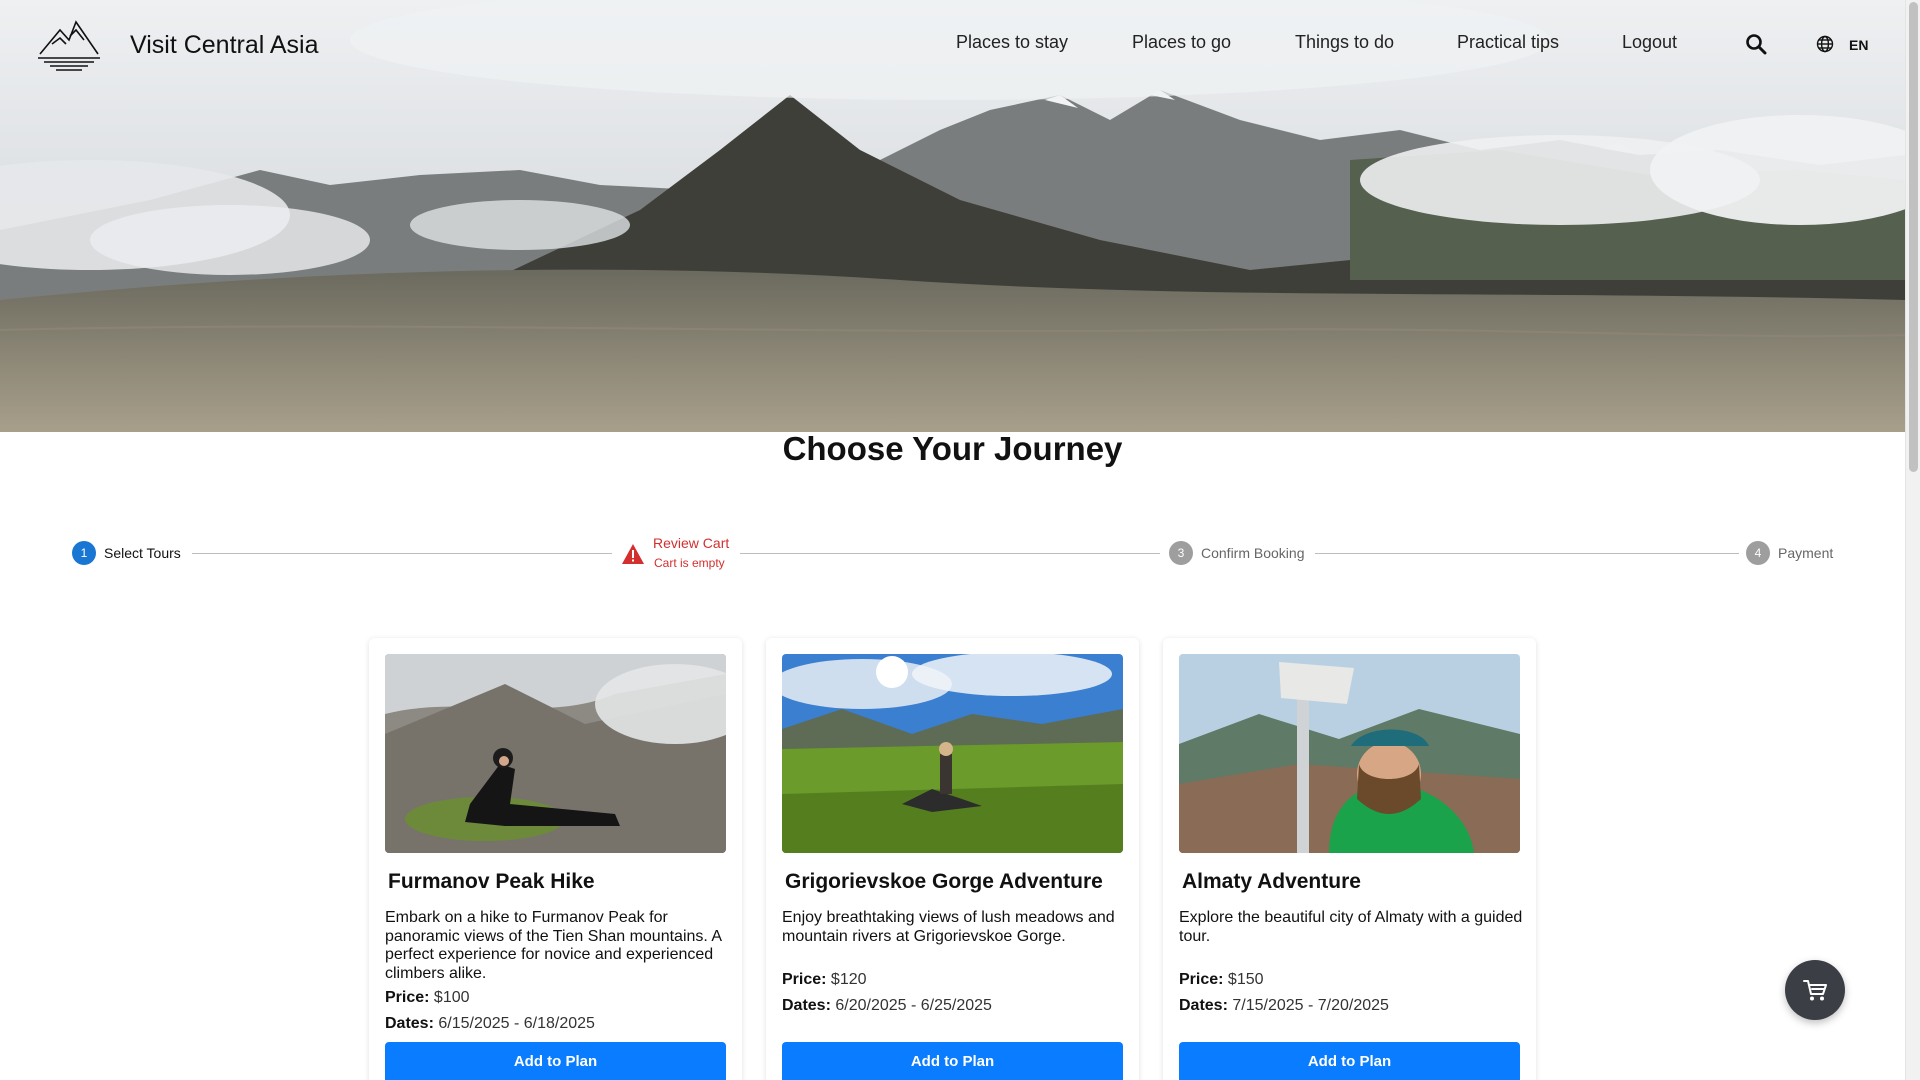 Image resolution: width=1920 pixels, height=1080 pixels. Describe the element at coordinates (1912, 540) in the screenshot. I see `page-scrollbar` at that location.